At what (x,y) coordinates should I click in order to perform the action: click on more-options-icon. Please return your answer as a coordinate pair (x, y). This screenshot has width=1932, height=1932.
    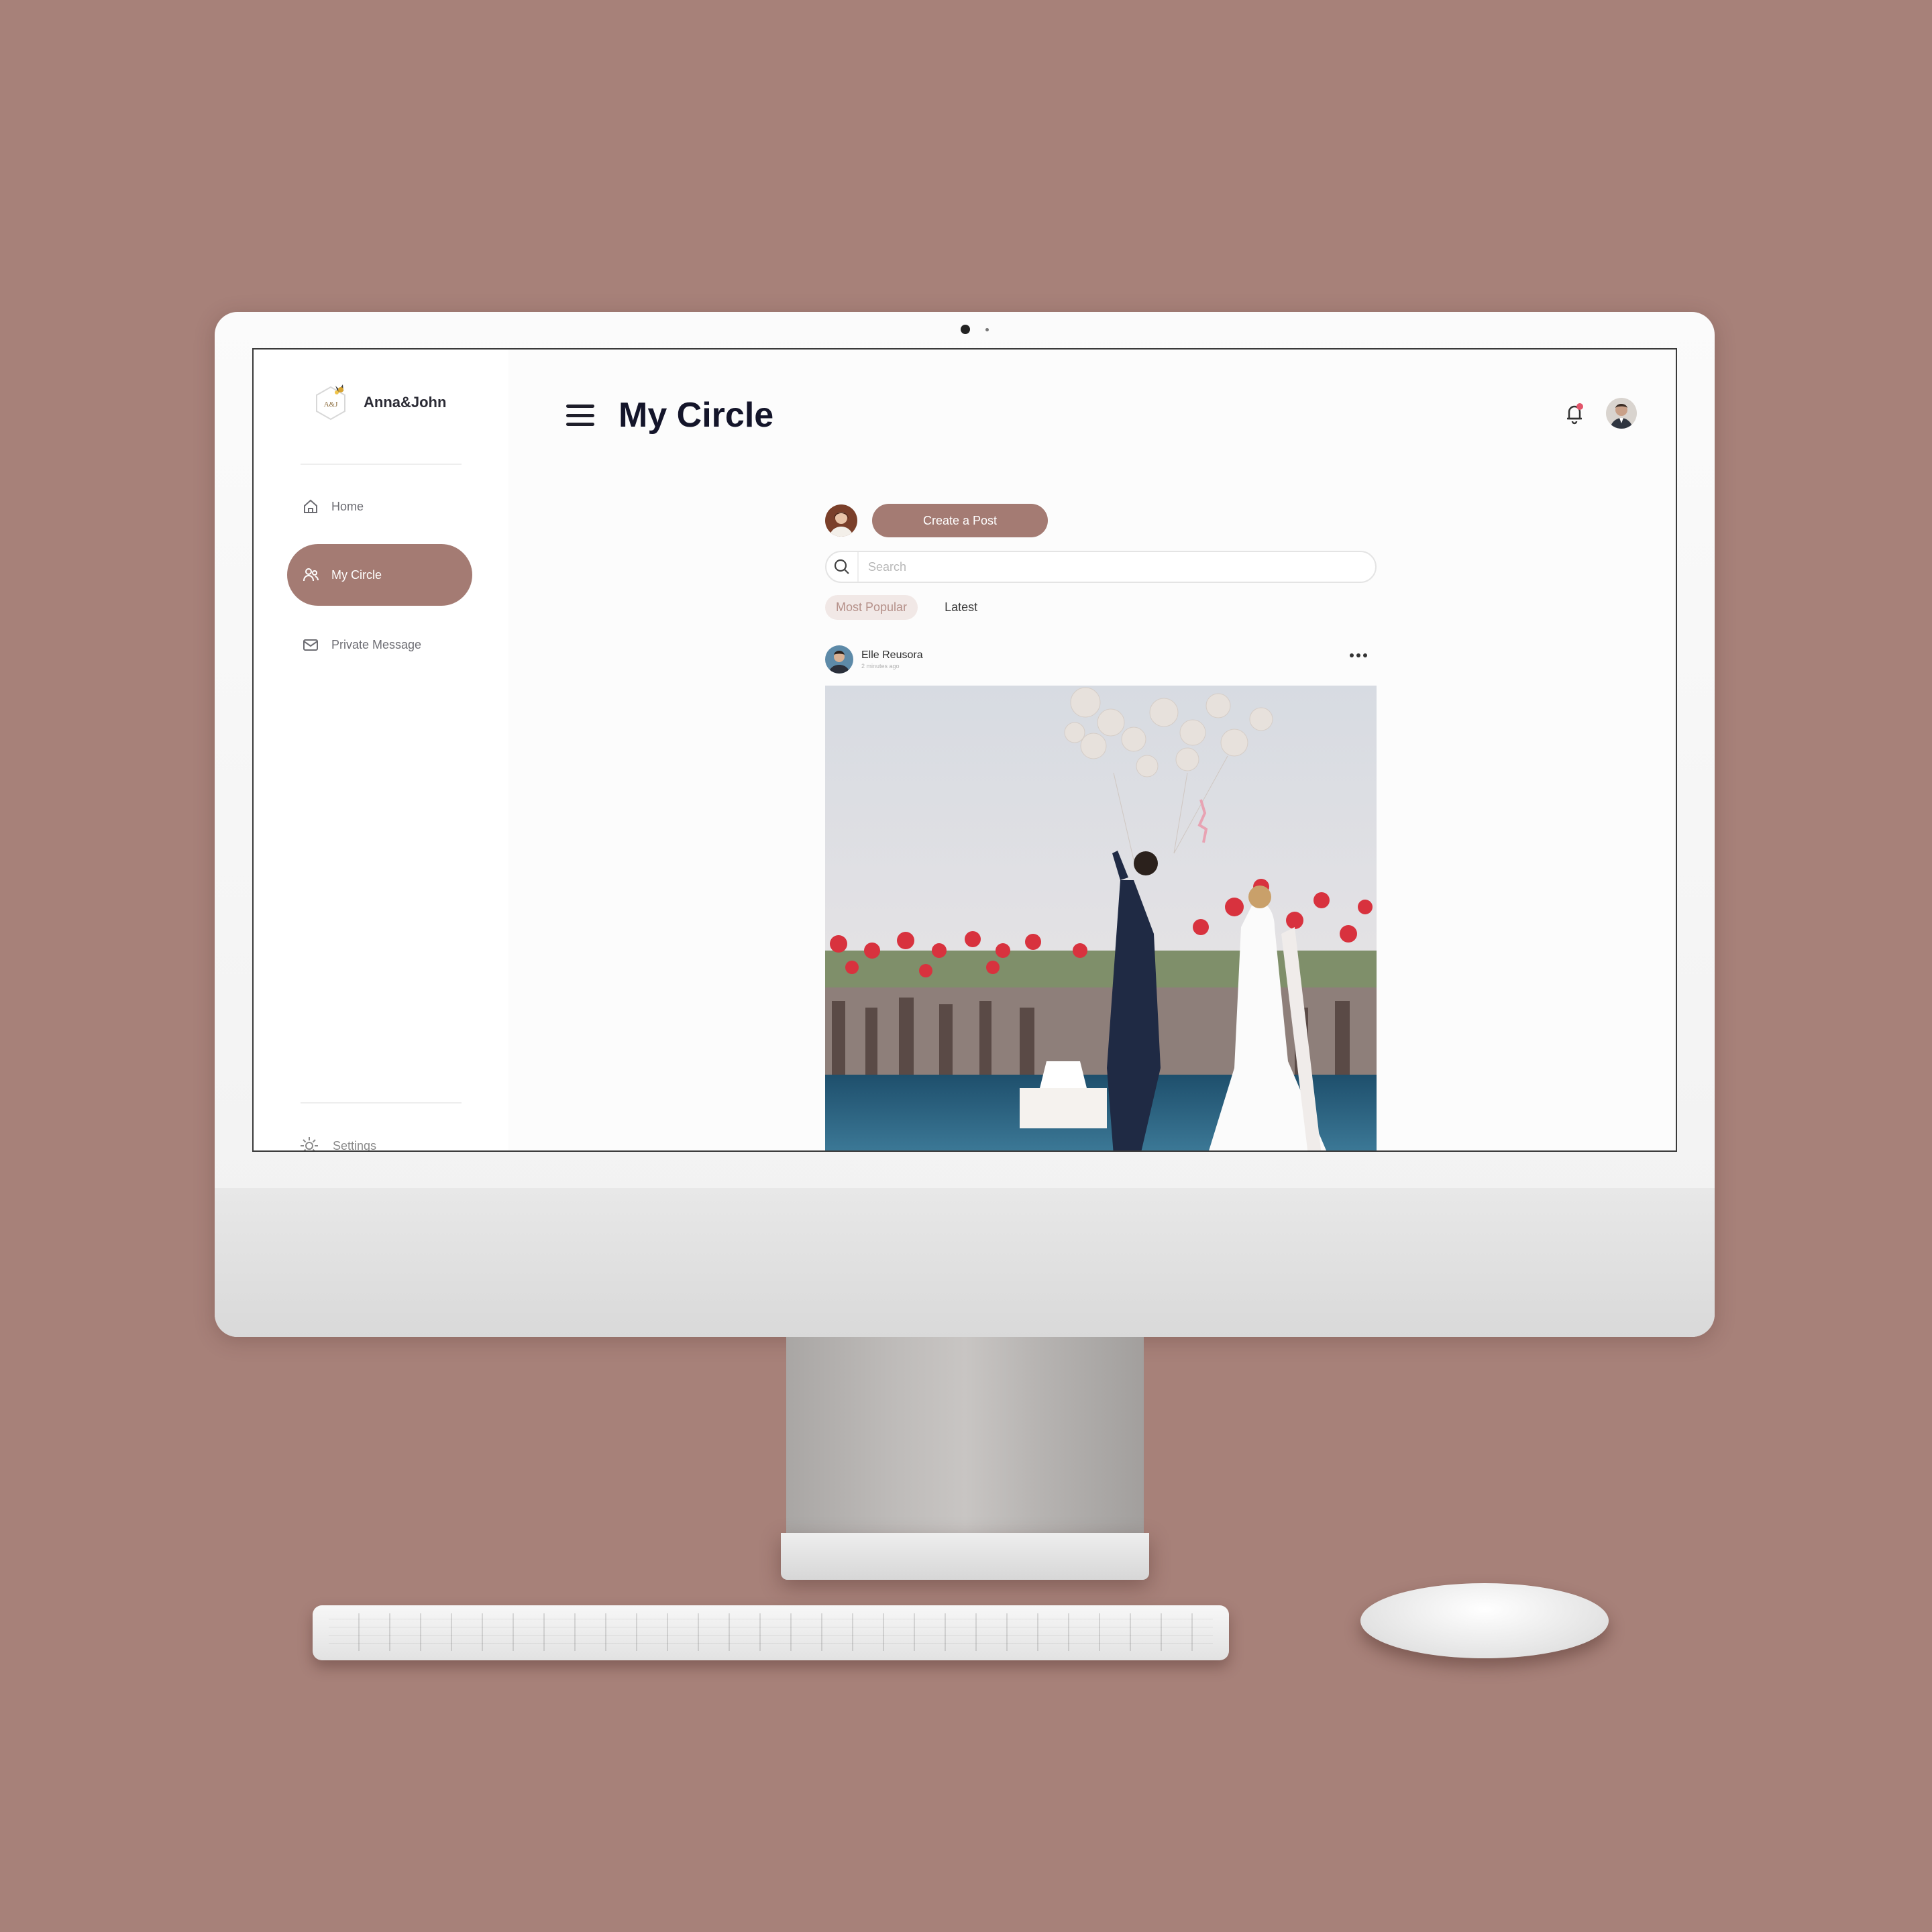
    Looking at the image, I should click on (1358, 655).